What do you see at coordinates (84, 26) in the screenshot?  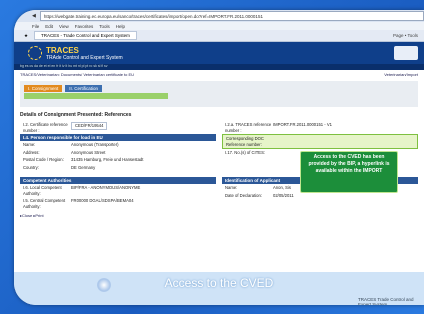 I see `menu-favorites: Favorites` at bounding box center [84, 26].